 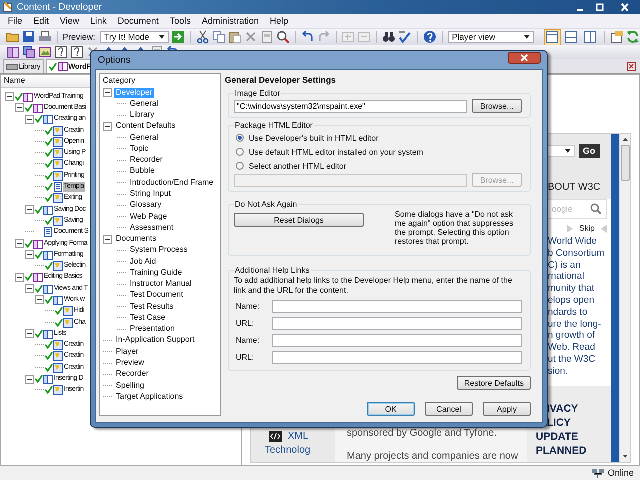 What do you see at coordinates (449, 409) in the screenshot?
I see `dialog-button: Cancel` at bounding box center [449, 409].